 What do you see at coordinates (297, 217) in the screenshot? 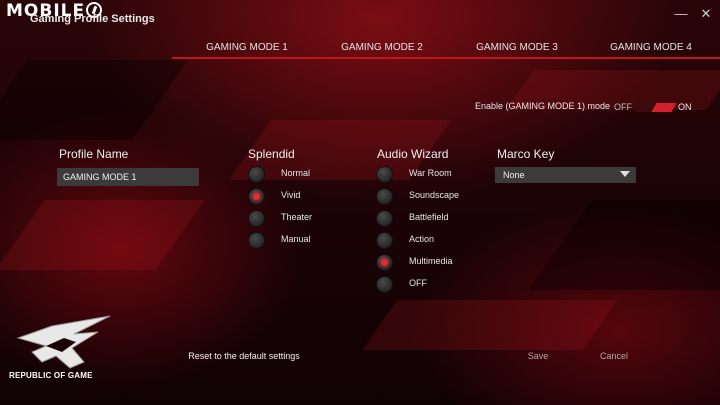
I see `radio-label: Theater` at bounding box center [297, 217].